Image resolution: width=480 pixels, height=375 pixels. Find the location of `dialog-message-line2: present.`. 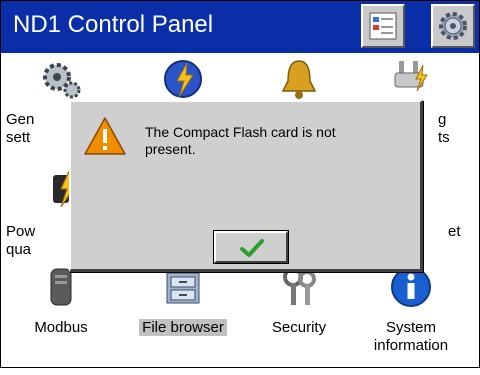

dialog-message-line2: present. is located at coordinates (170, 149).